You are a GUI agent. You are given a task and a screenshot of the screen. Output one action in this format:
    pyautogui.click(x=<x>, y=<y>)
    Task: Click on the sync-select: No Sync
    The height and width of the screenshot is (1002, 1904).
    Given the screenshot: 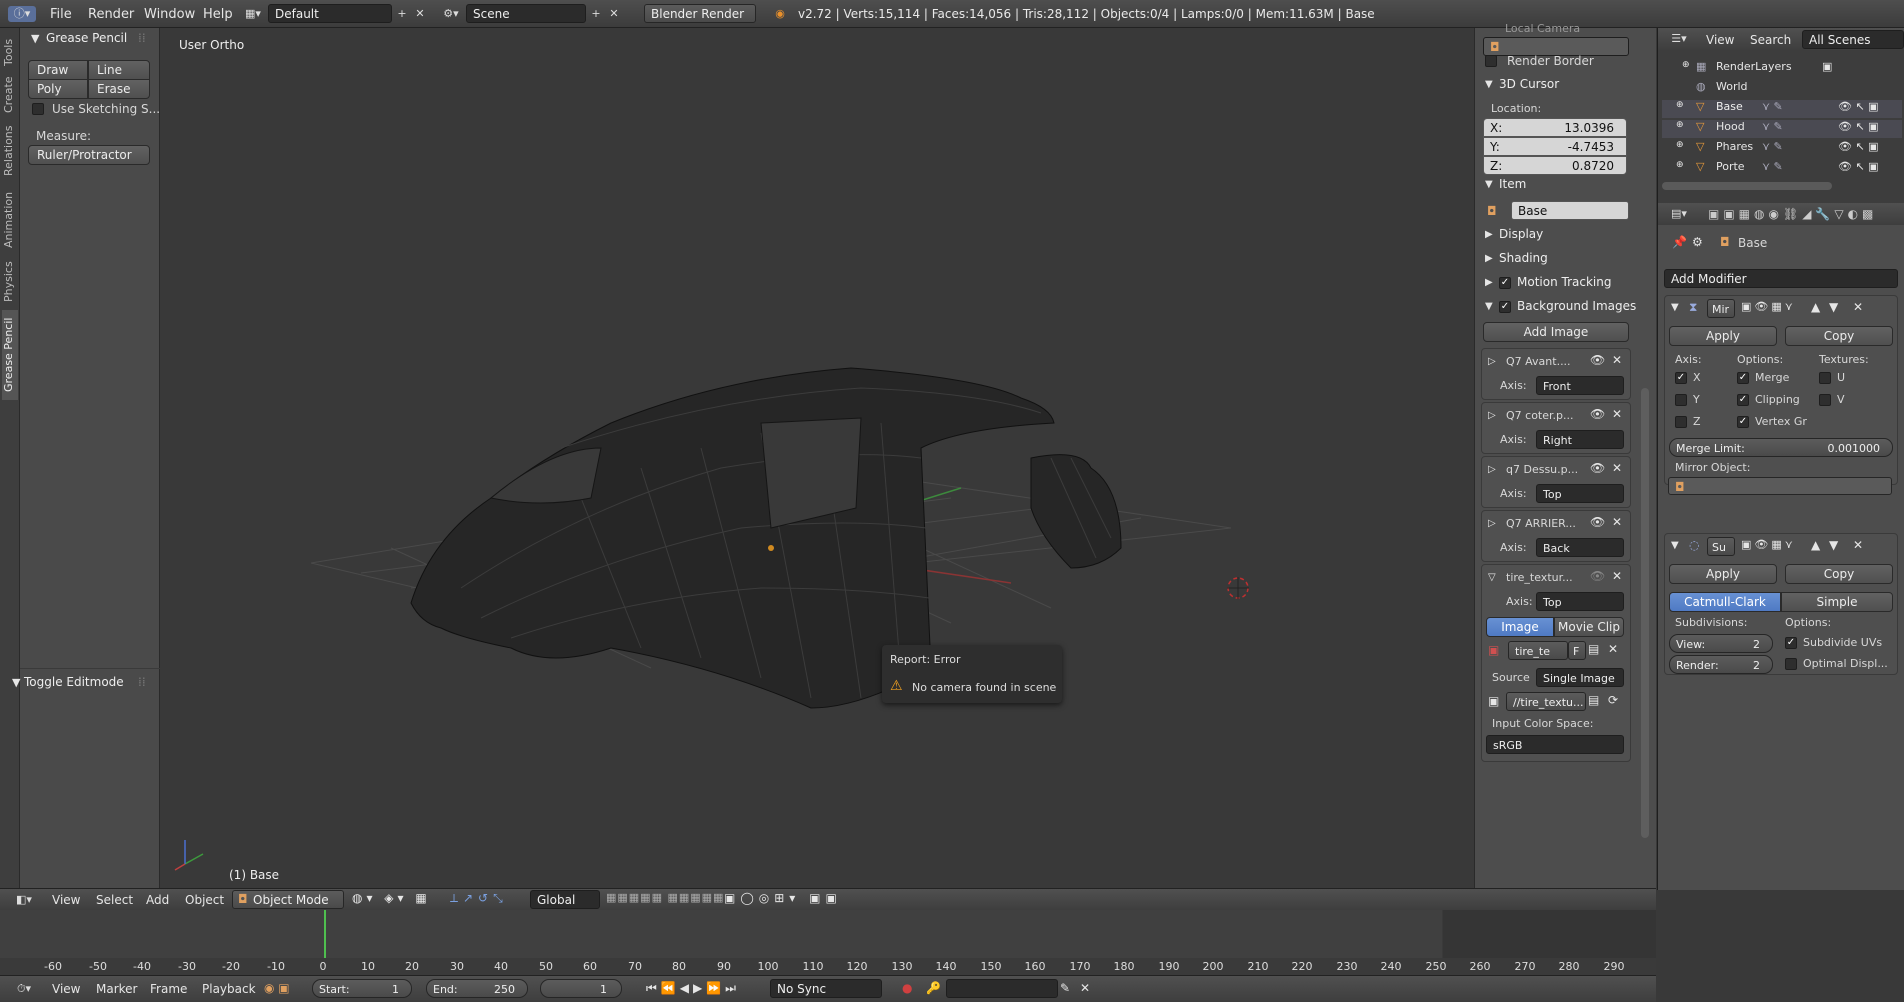 What is the action you would take?
    pyautogui.click(x=826, y=988)
    